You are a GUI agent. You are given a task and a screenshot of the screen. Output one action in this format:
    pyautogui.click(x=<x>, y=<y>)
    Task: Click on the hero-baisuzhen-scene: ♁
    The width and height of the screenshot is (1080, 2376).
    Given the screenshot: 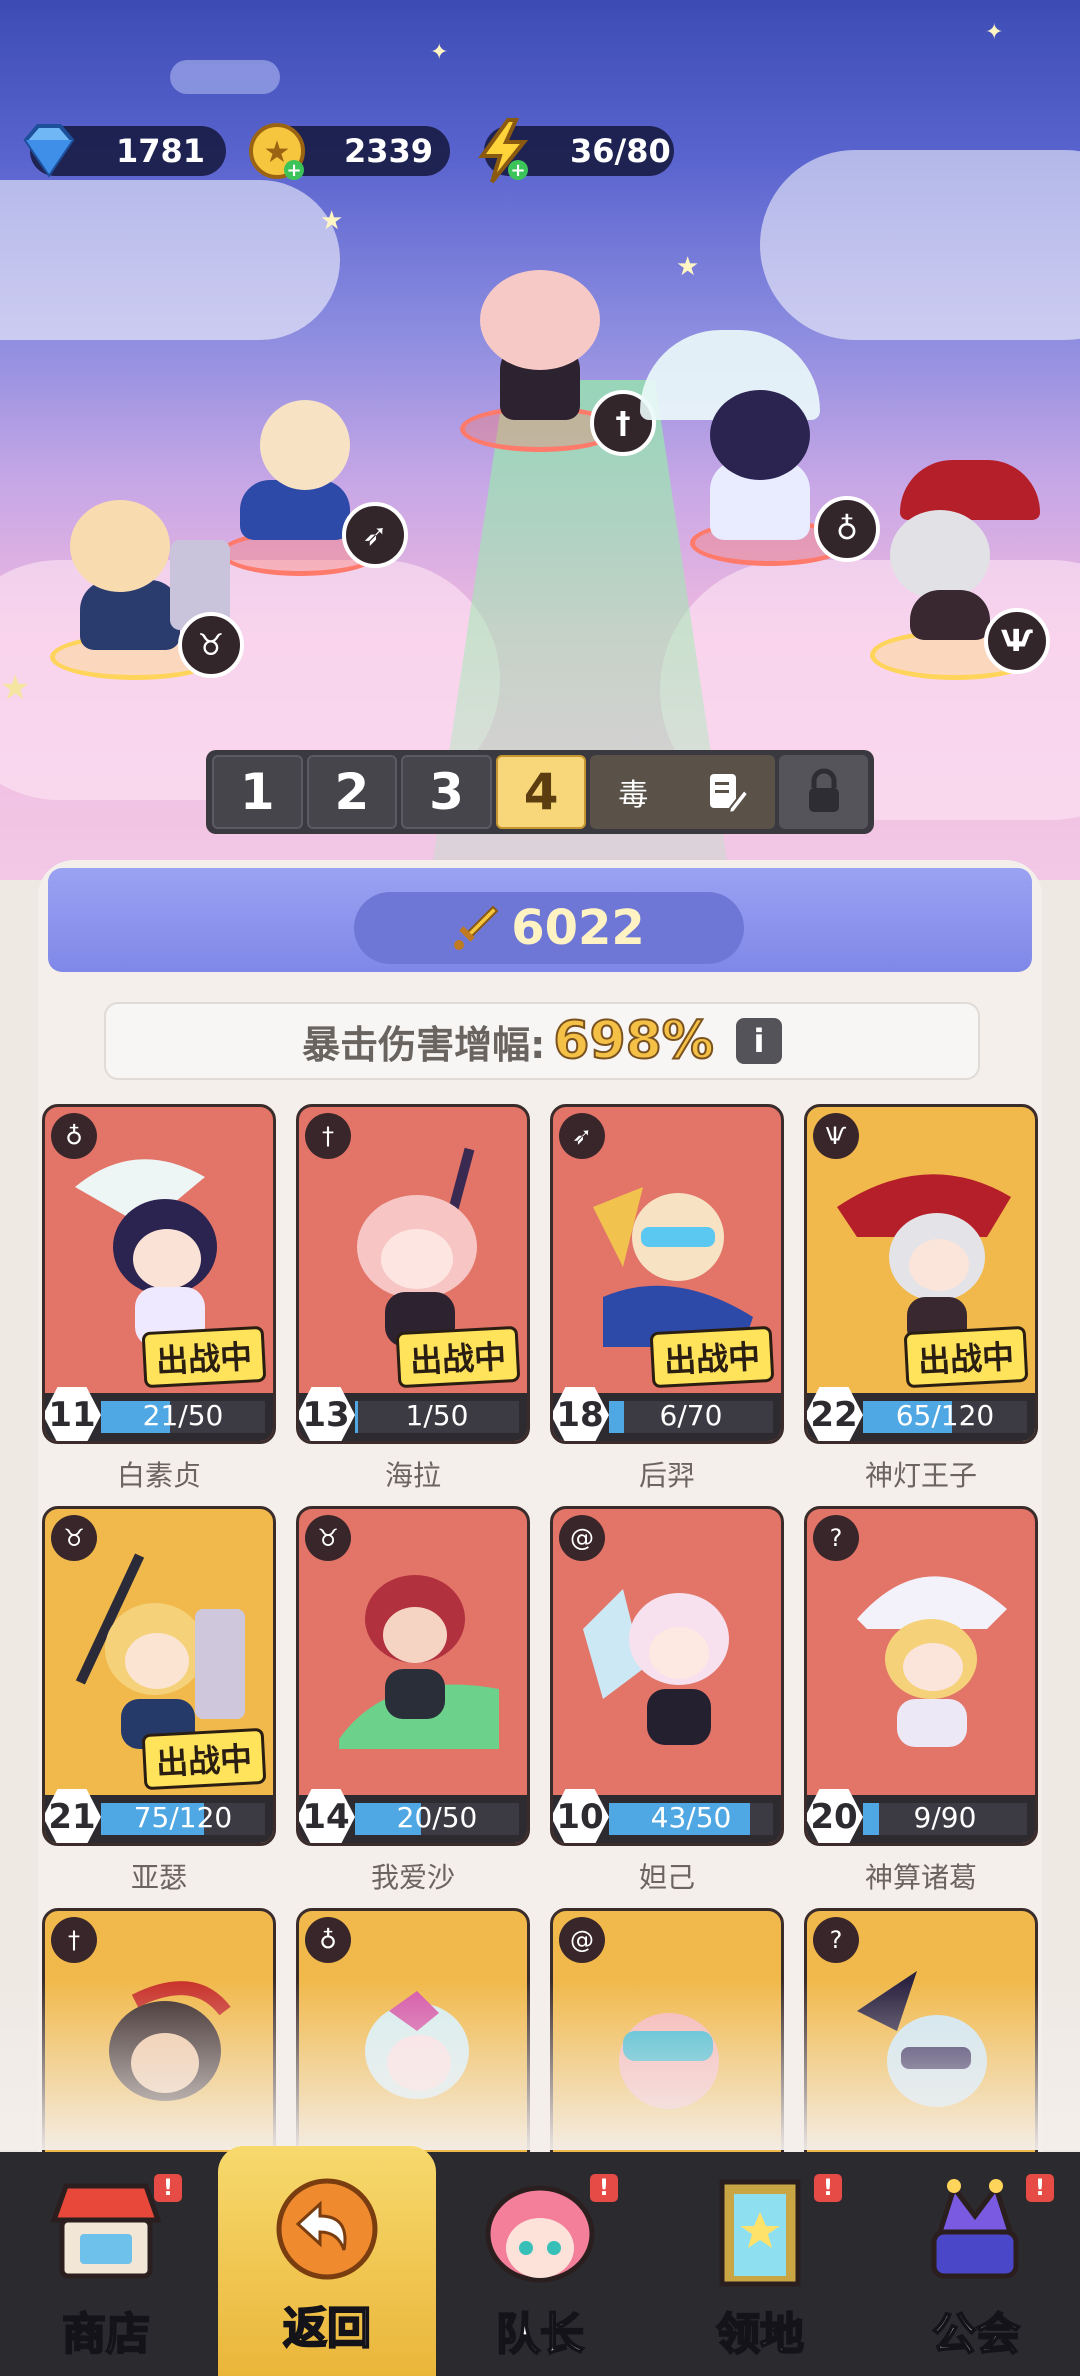 What is the action you would take?
    pyautogui.click(x=760, y=450)
    